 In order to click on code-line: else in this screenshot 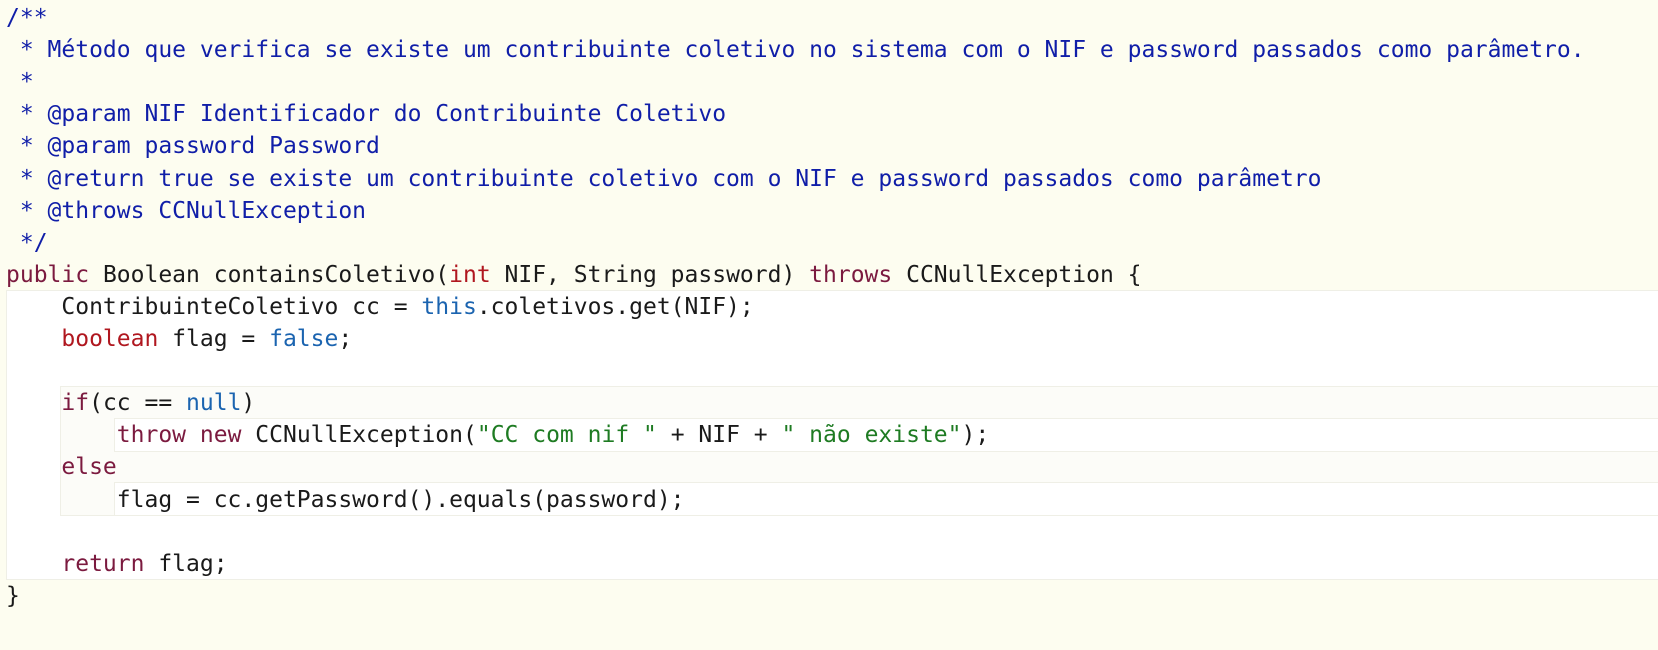, I will do `click(61, 467)`.